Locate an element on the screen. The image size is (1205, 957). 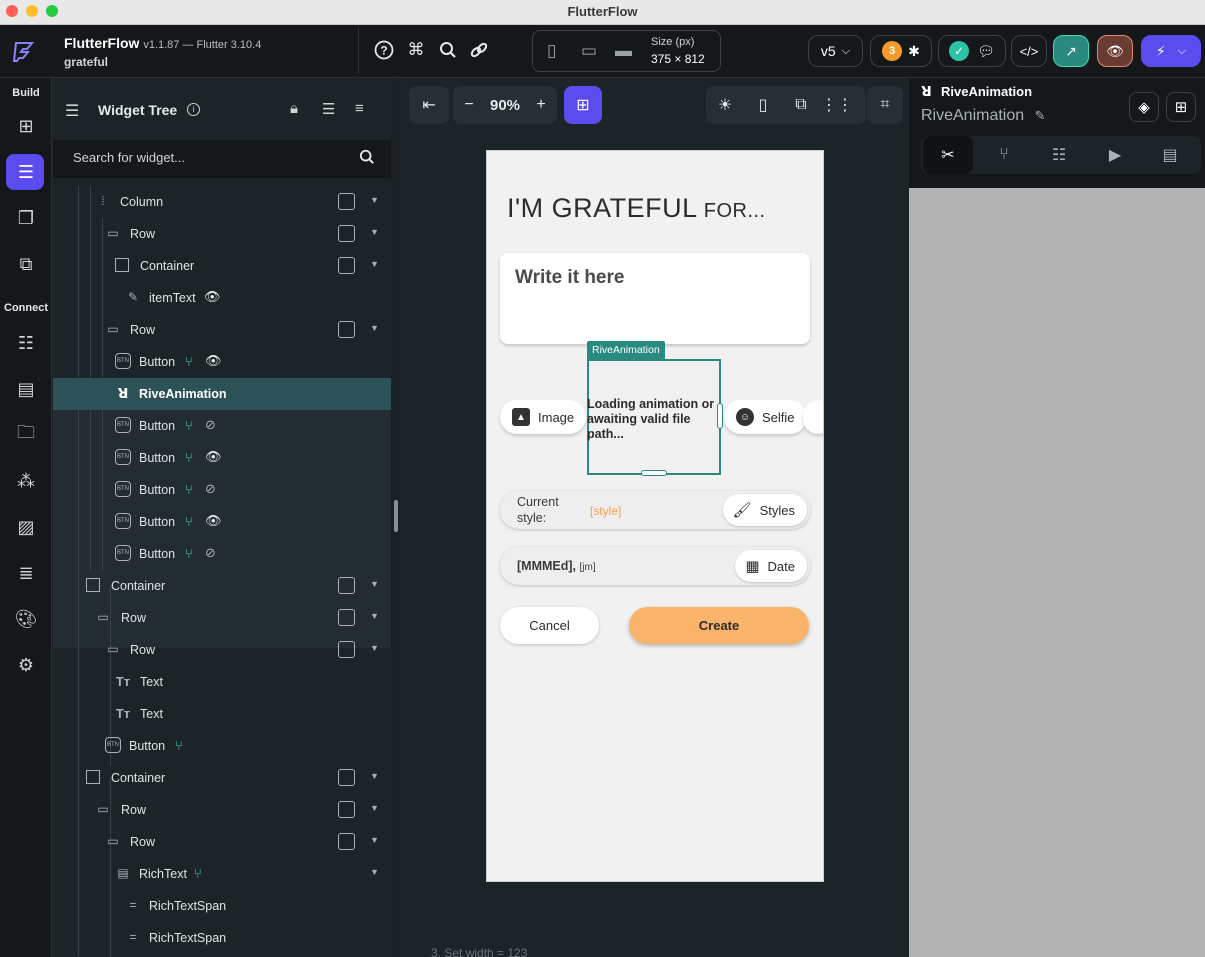
link-icon is located at coordinates (479, 50).